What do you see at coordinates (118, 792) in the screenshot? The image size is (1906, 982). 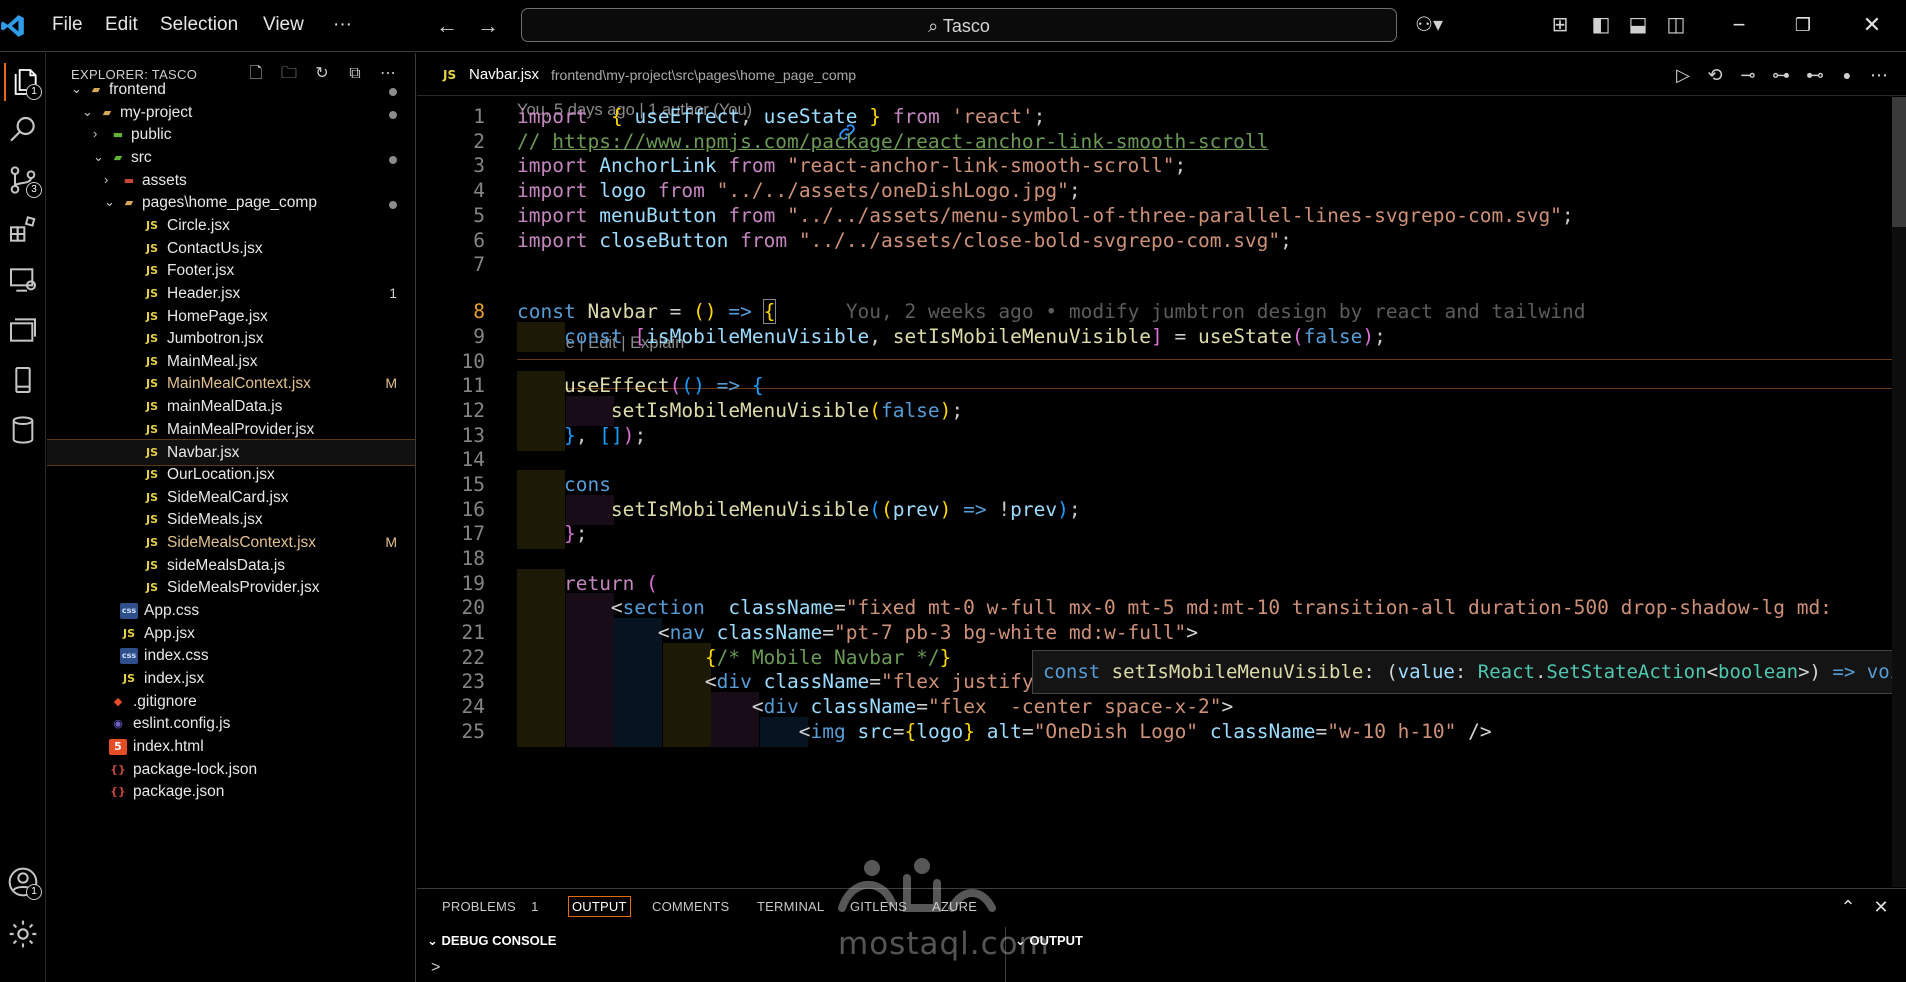 I see `json-file-icon: {}` at bounding box center [118, 792].